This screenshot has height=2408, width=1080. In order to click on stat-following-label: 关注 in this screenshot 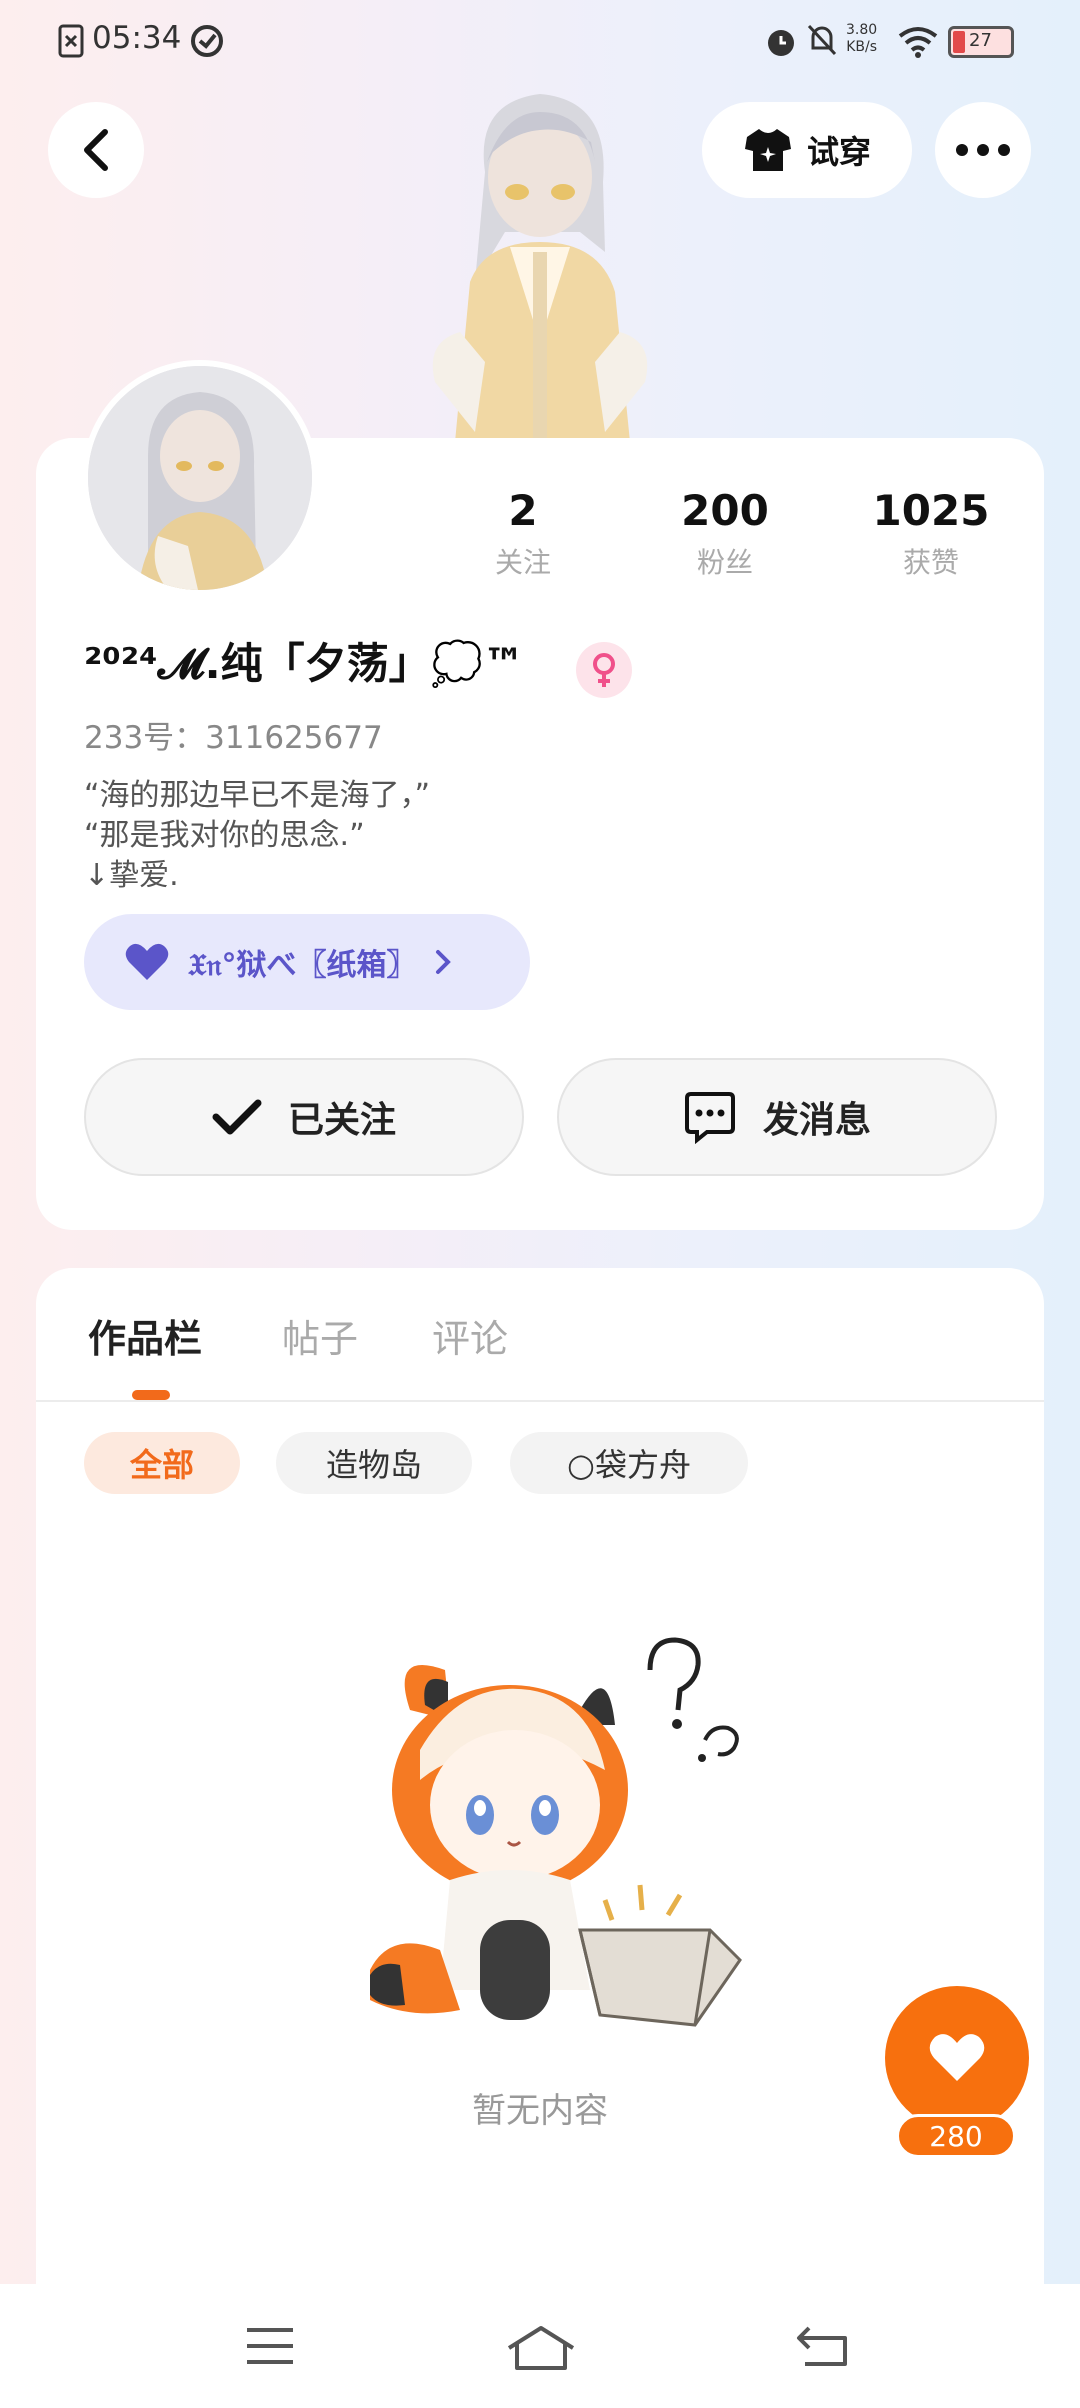, I will do `click(522, 562)`.